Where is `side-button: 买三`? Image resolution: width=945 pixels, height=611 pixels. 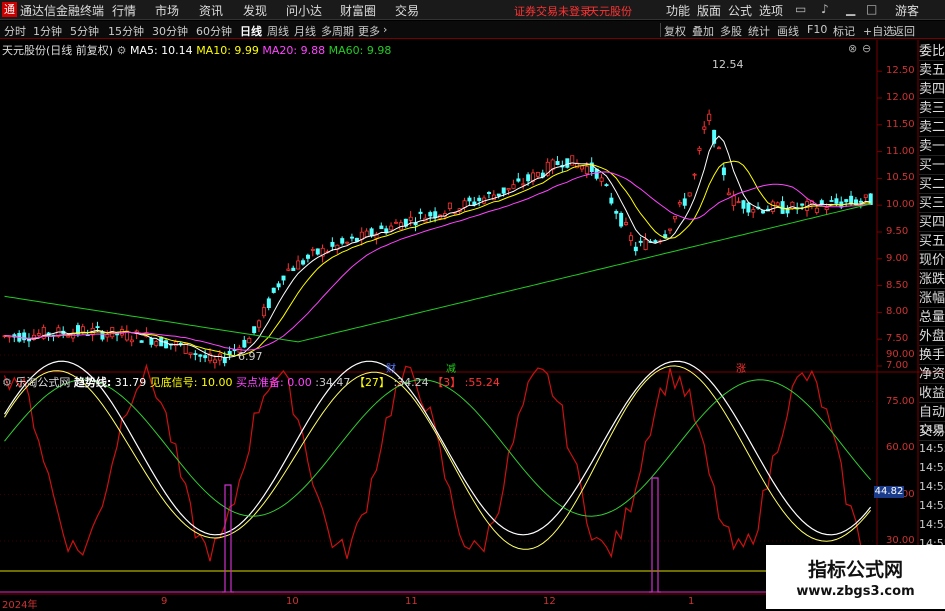
side-button: 买三 is located at coordinates (932, 203).